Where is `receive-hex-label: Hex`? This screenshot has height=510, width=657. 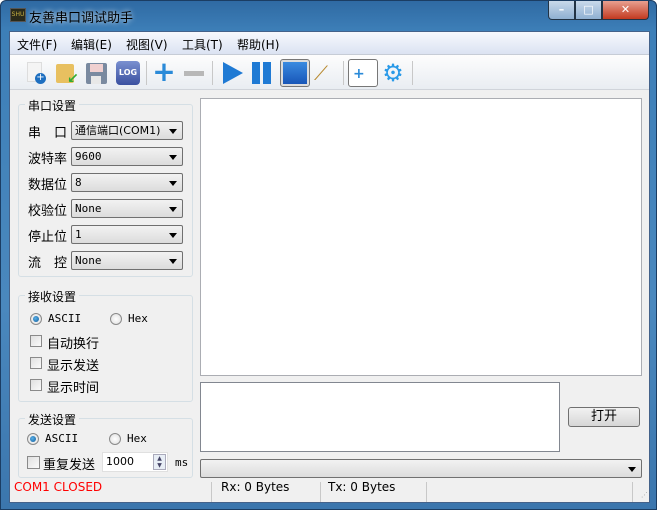 receive-hex-label: Hex is located at coordinates (138, 318).